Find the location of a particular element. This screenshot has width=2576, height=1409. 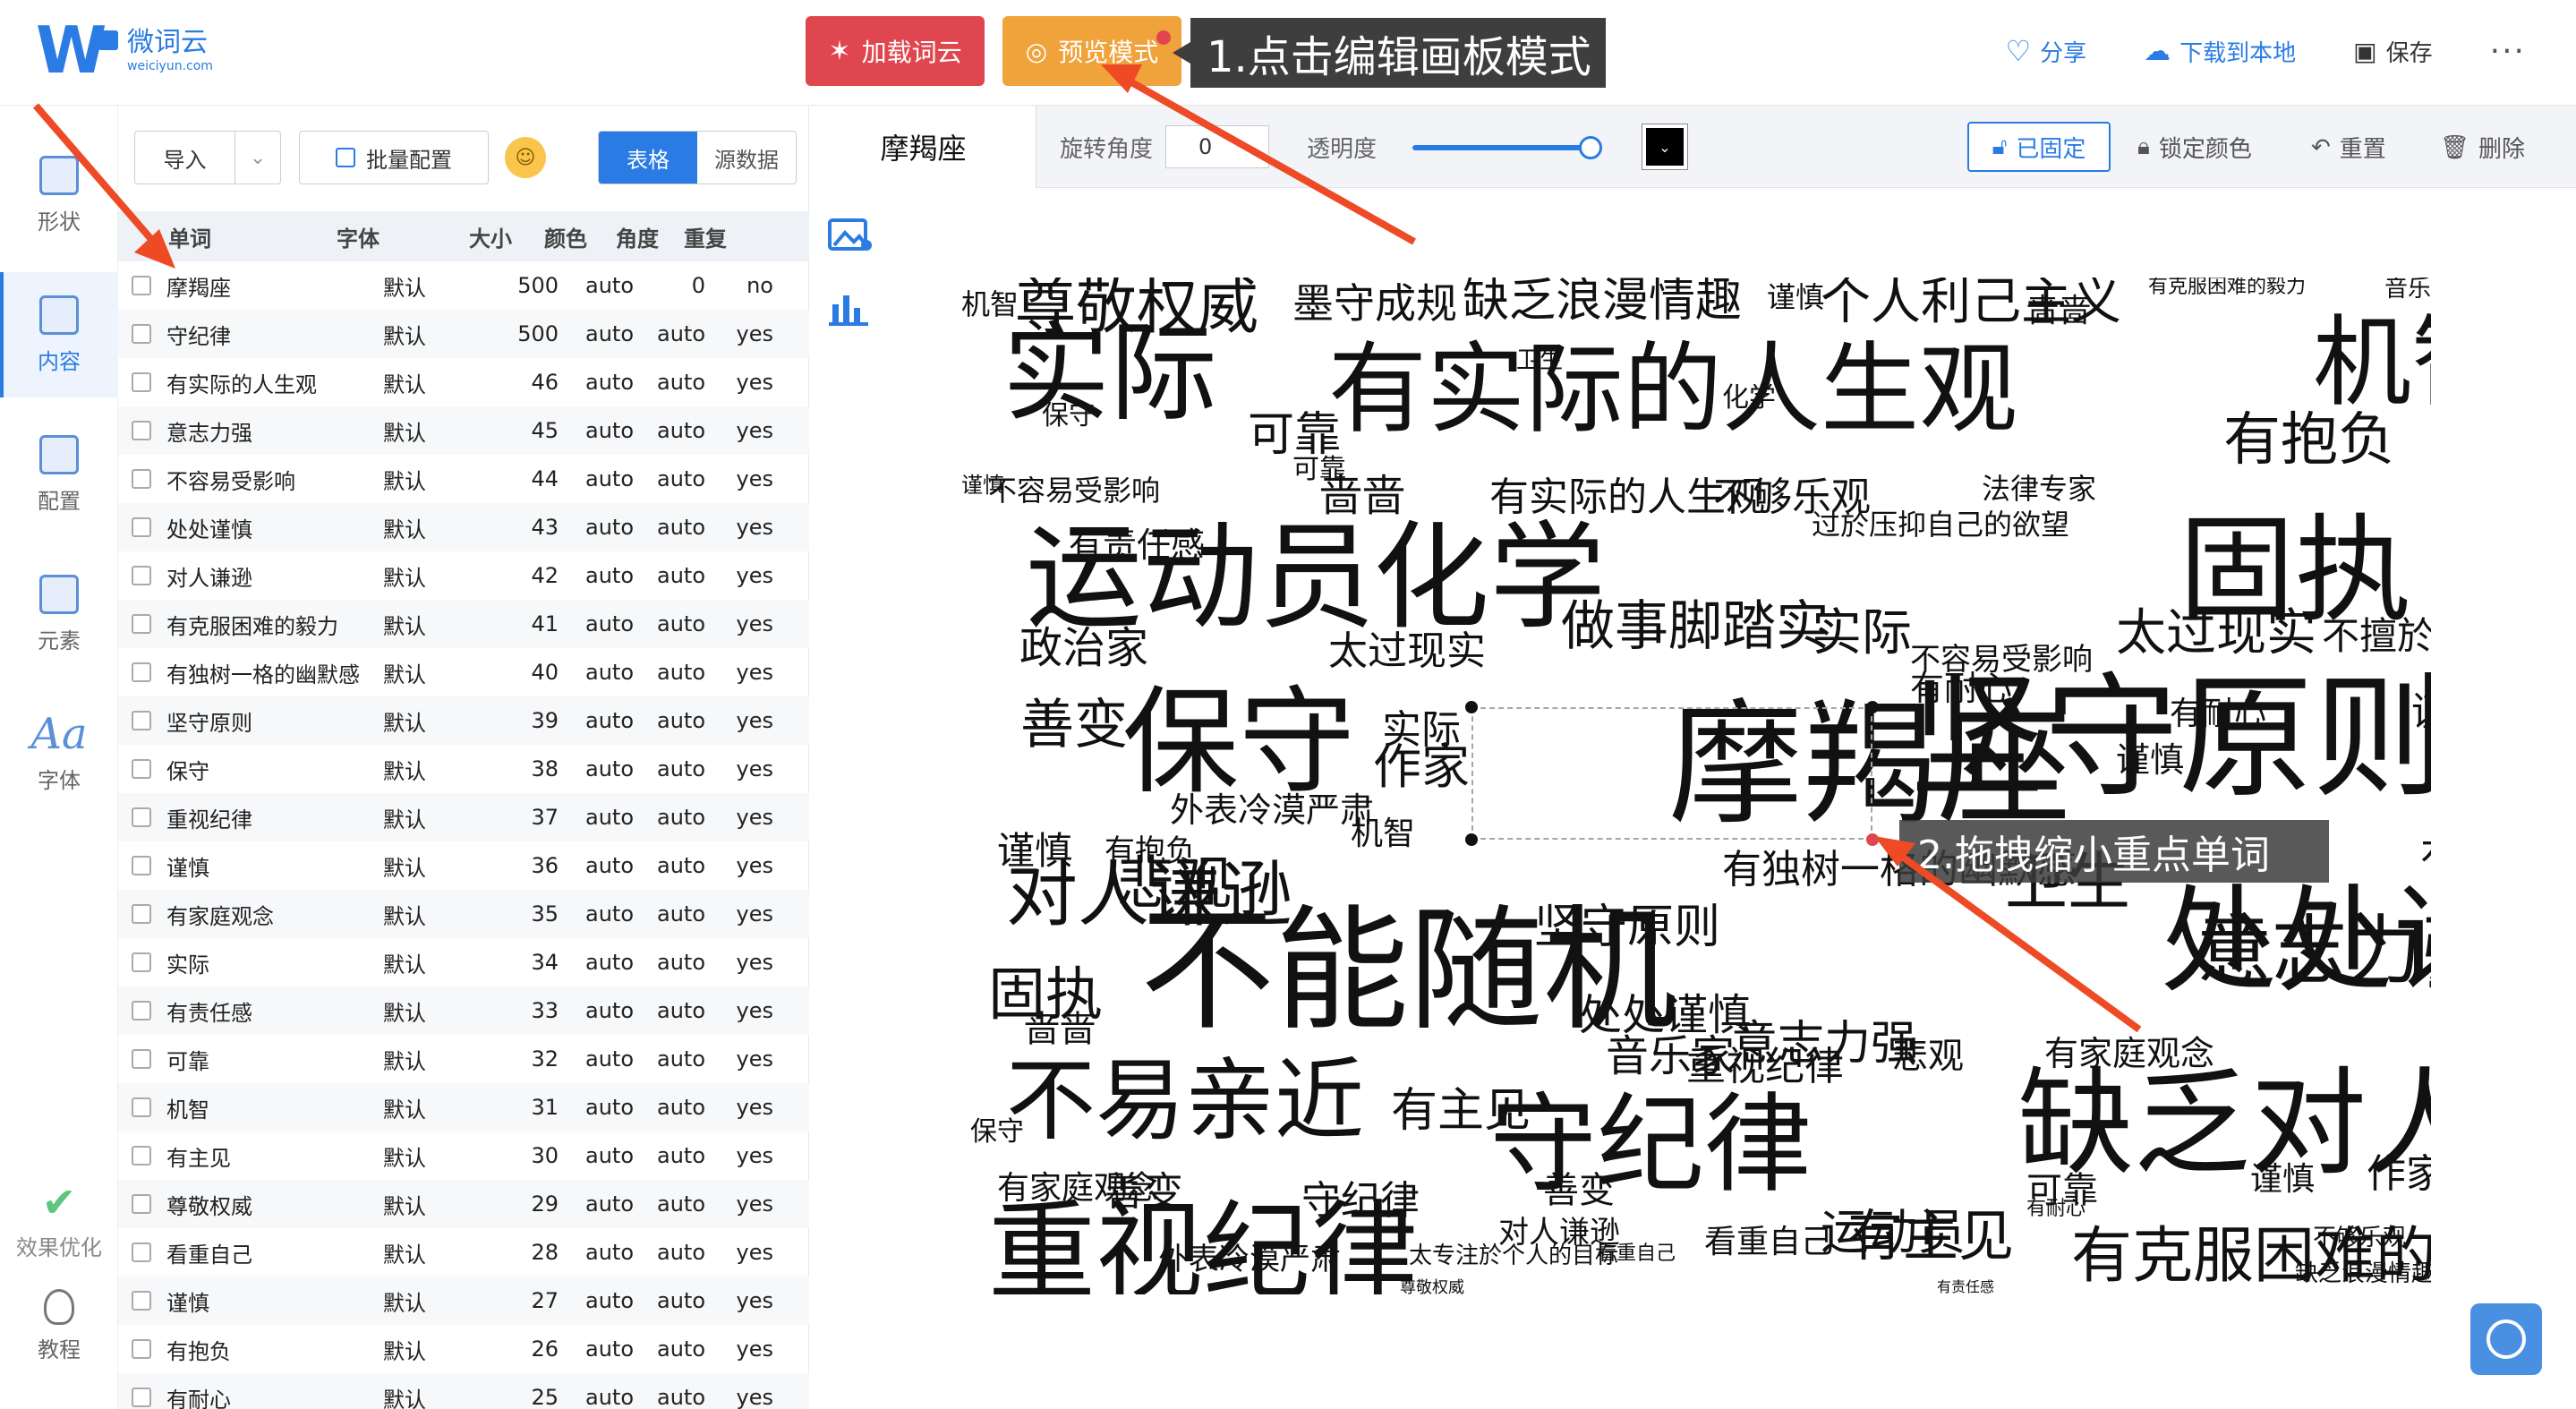

cell-word: 处处谨慎 is located at coordinates (272, 527).